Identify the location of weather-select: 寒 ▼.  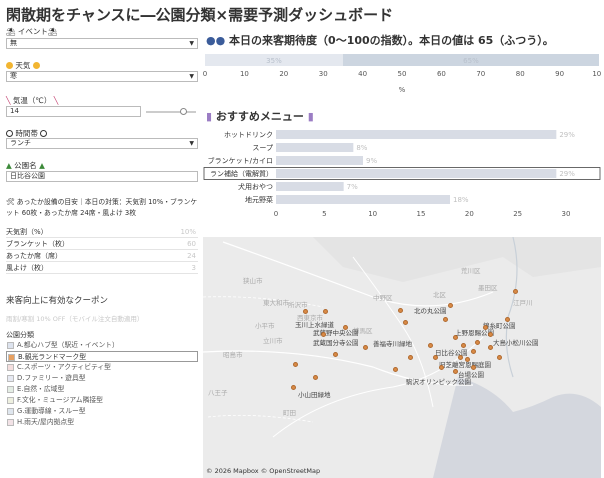
(102, 76).